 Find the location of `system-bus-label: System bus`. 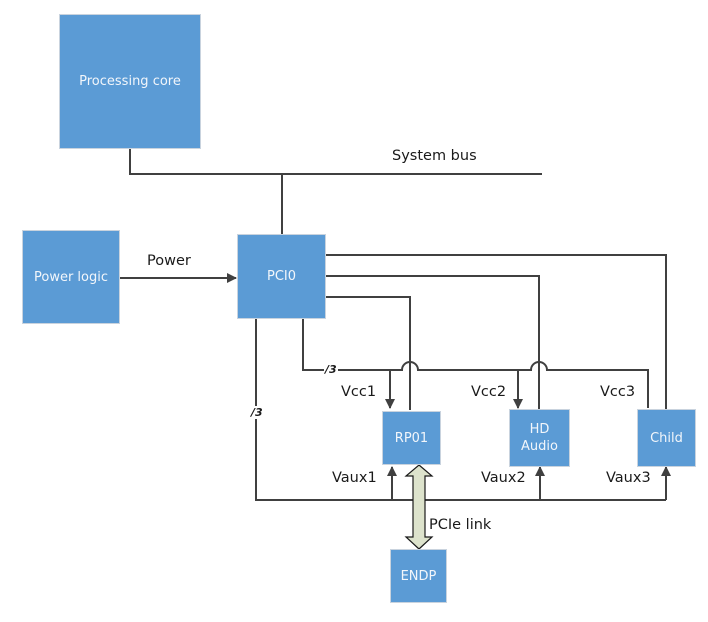

system-bus-label: System bus is located at coordinates (434, 156).